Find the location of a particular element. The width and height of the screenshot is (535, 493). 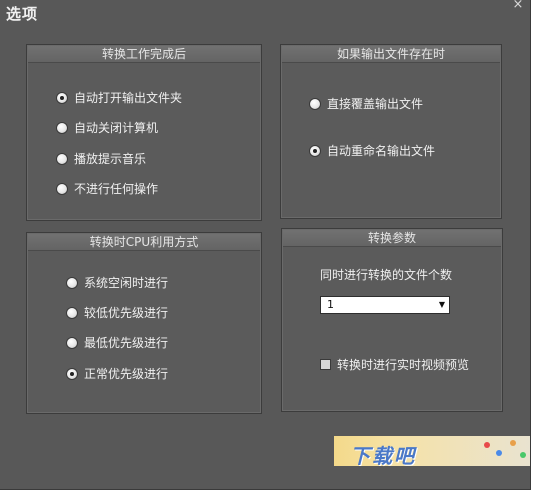

radio-label: 自动关闭计算机 is located at coordinates (116, 128).